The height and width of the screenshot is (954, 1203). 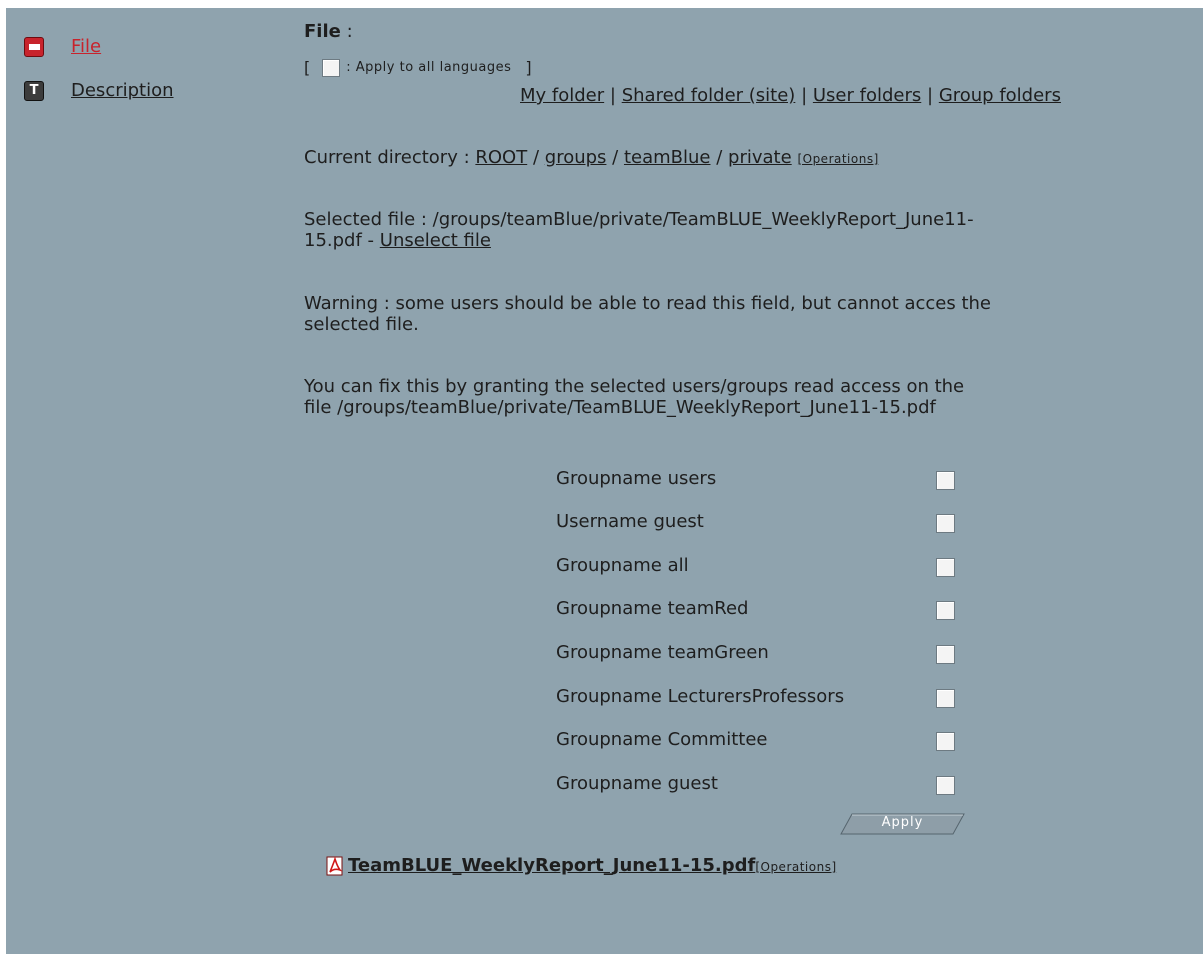 I want to click on directory-label: Current directory :, so click(x=387, y=157).